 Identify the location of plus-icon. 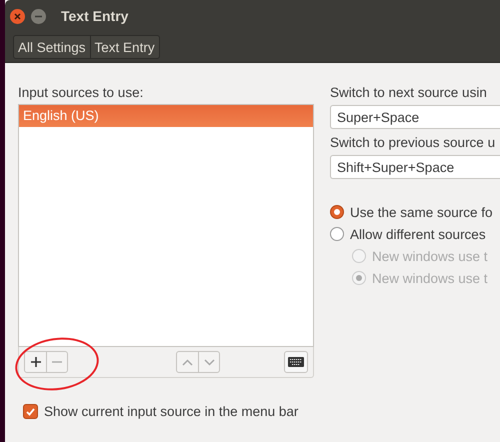
(35, 362).